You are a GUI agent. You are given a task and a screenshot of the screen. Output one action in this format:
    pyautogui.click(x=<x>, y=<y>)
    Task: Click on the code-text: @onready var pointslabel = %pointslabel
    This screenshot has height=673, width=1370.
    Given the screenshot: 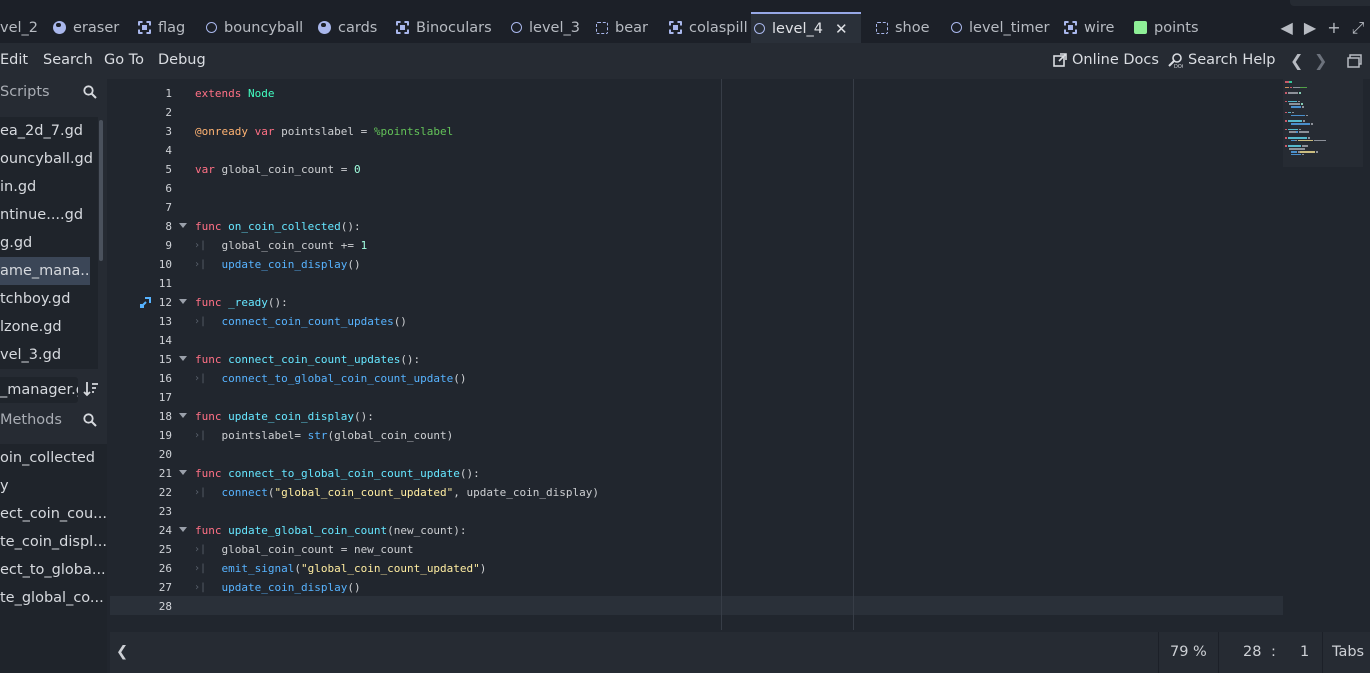 What is the action you would take?
    pyautogui.click(x=324, y=131)
    